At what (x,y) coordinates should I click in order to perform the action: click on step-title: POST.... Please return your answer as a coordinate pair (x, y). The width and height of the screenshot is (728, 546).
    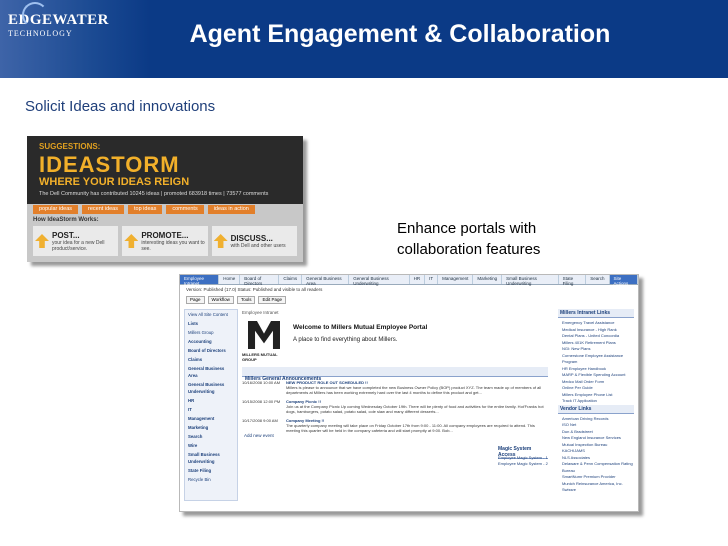
    Looking at the image, I should click on (66, 235).